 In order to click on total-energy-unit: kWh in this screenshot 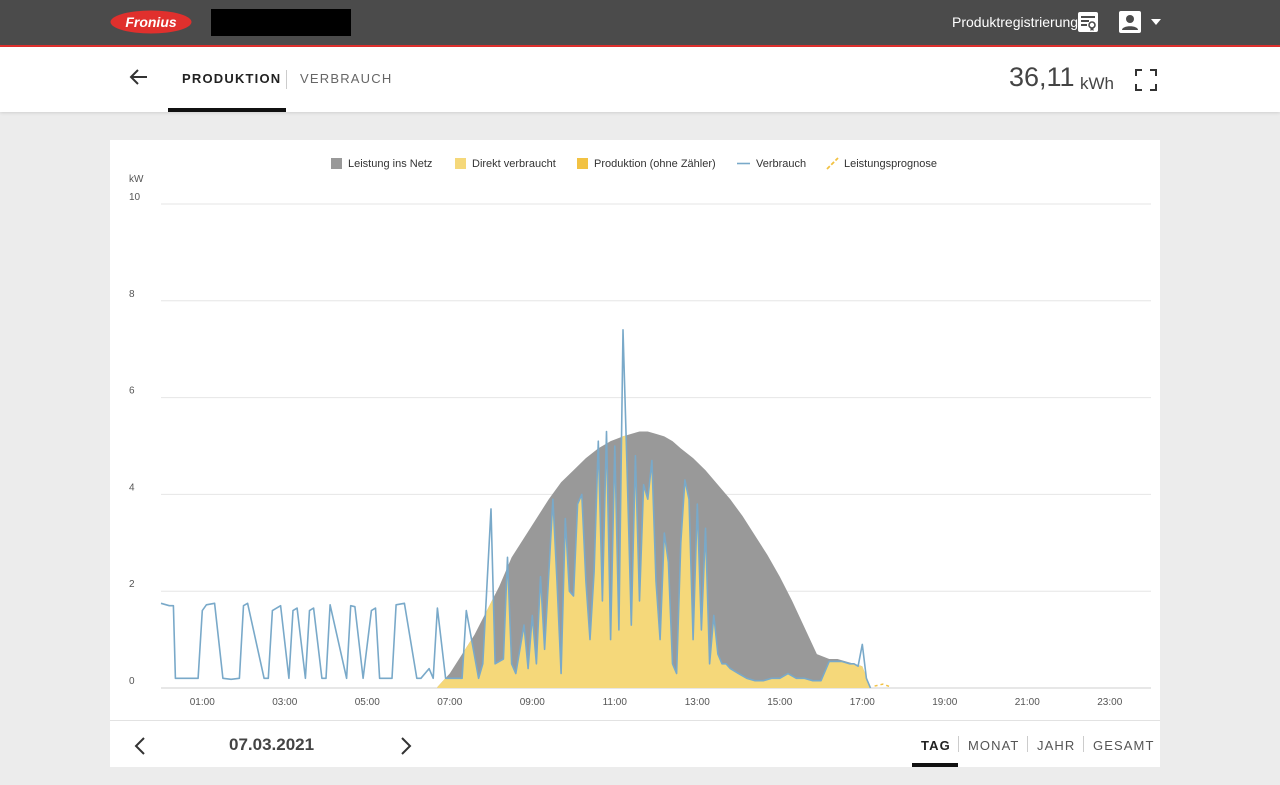, I will do `click(1097, 83)`.